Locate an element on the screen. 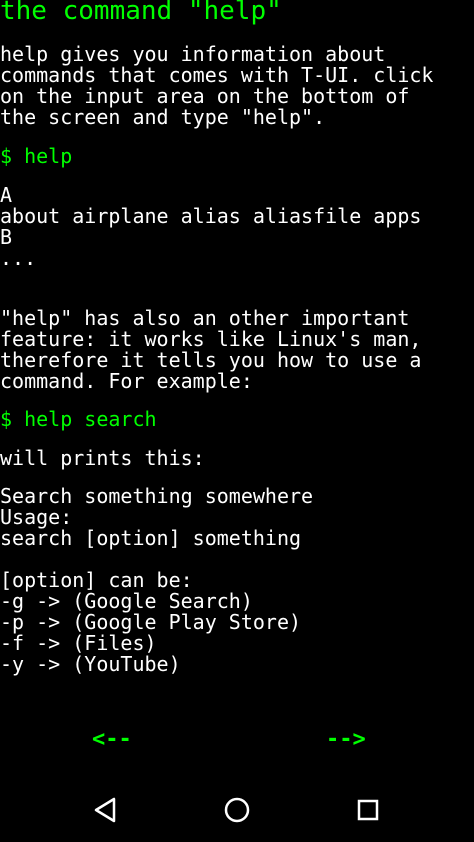  system-navigation-bar is located at coordinates (237, 810).